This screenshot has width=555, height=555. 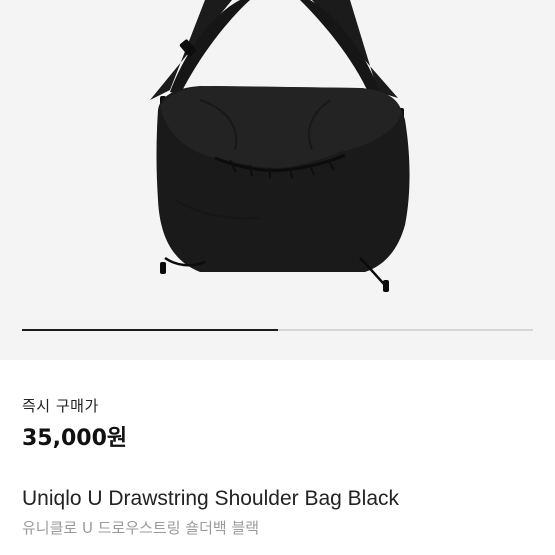 I want to click on carousel-progress-indicator, so click(x=150, y=330).